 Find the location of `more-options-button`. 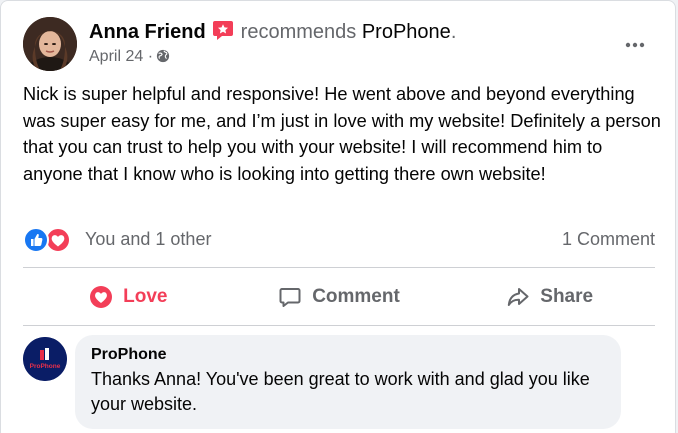

more-options-button is located at coordinates (635, 45).